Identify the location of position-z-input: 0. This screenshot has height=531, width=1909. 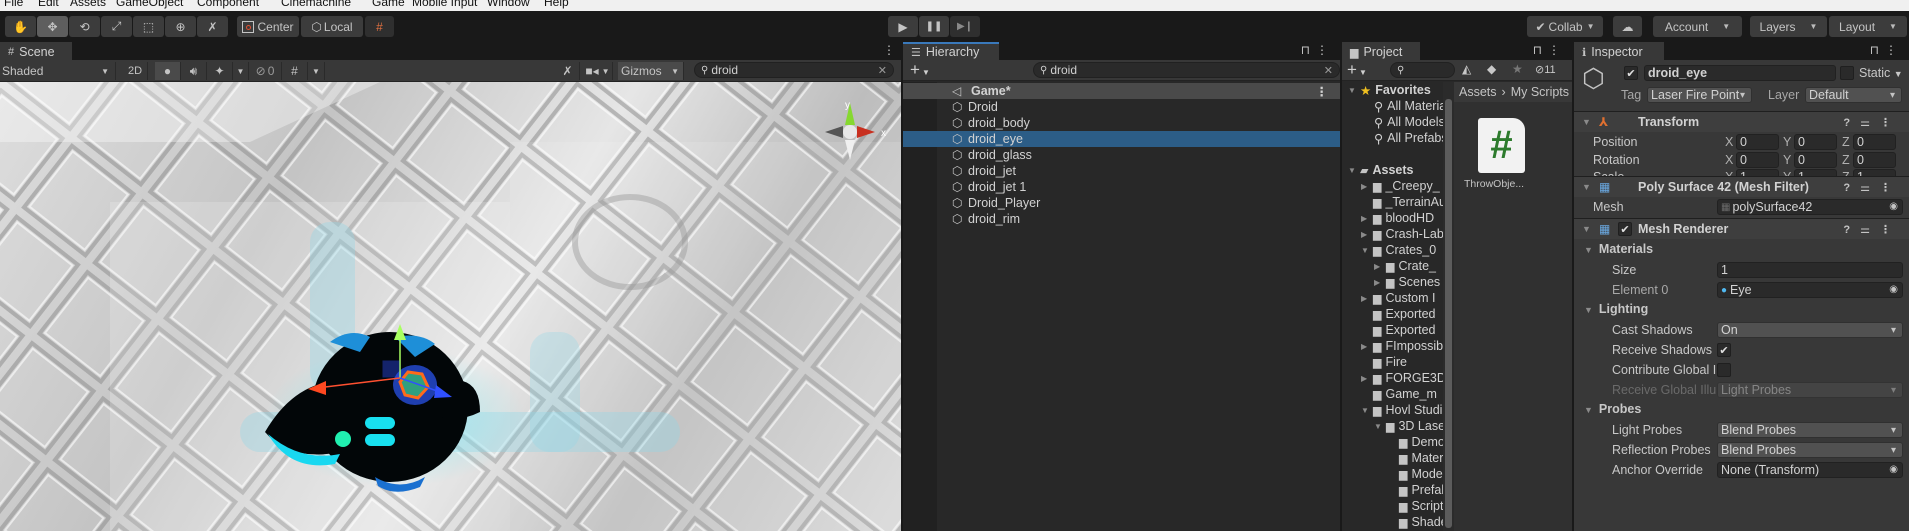
(1874, 142).